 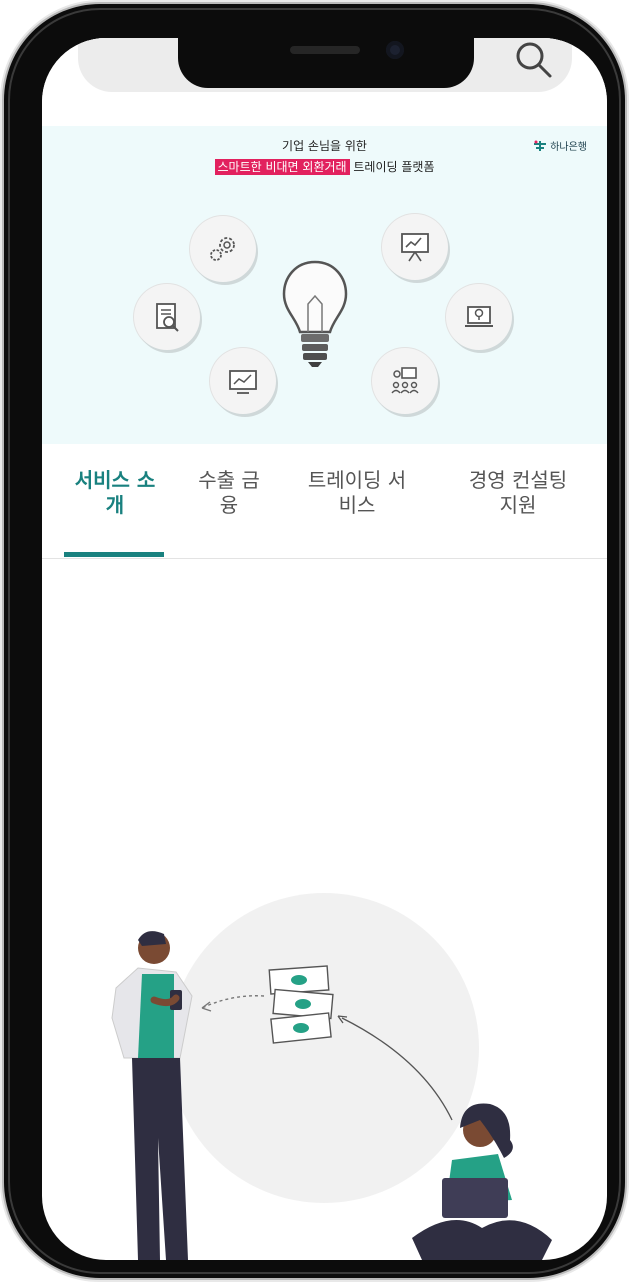 I want to click on top-bar, so click(x=324, y=82).